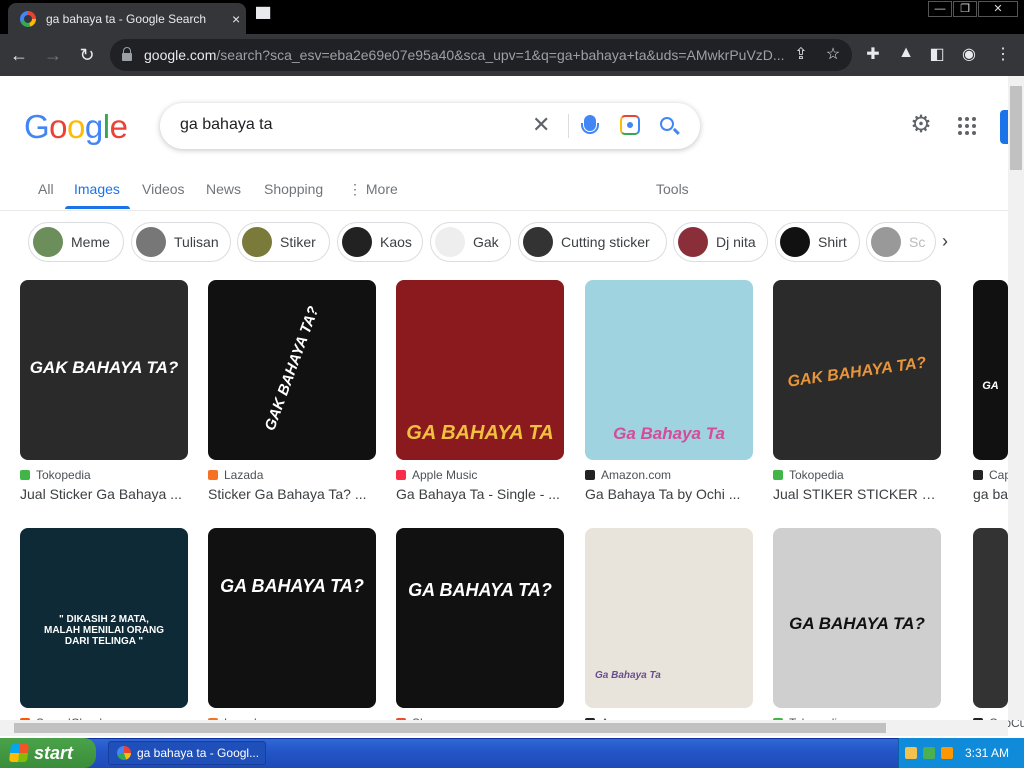  What do you see at coordinates (48, 753) in the screenshot?
I see `start-button: start` at bounding box center [48, 753].